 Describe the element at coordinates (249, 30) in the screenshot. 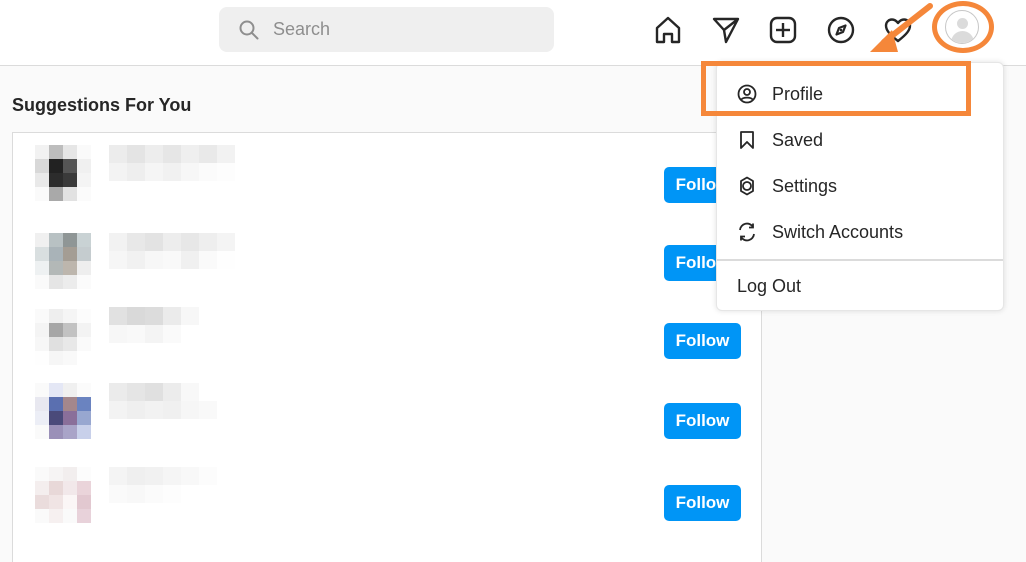

I see `search-icon` at that location.